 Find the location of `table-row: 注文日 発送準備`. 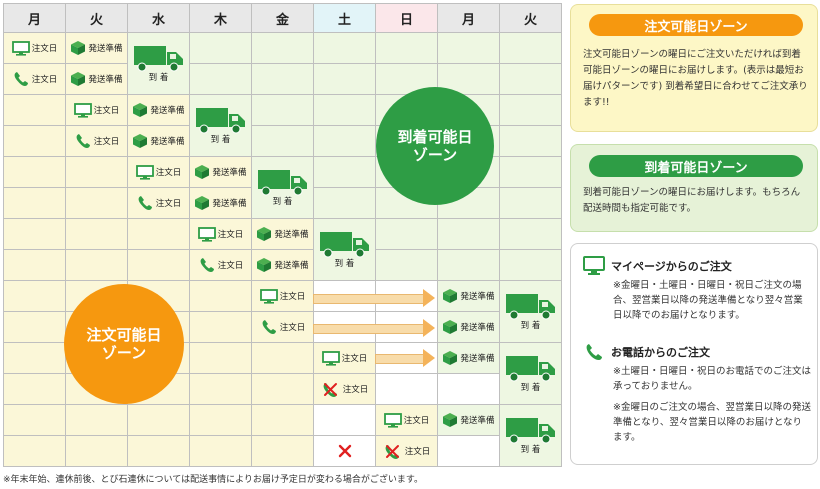

table-row: 注文日 発送準備 is located at coordinates (282, 79).